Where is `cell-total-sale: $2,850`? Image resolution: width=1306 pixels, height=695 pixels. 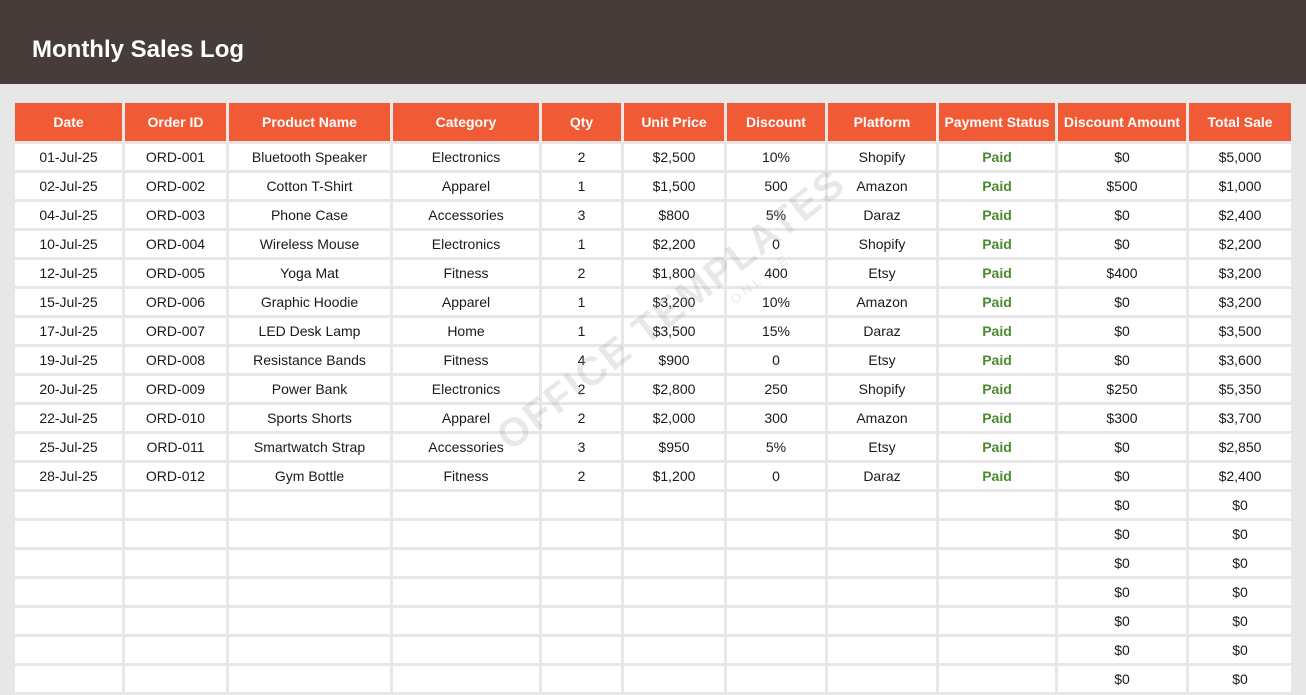
cell-total-sale: $2,850 is located at coordinates (1240, 447).